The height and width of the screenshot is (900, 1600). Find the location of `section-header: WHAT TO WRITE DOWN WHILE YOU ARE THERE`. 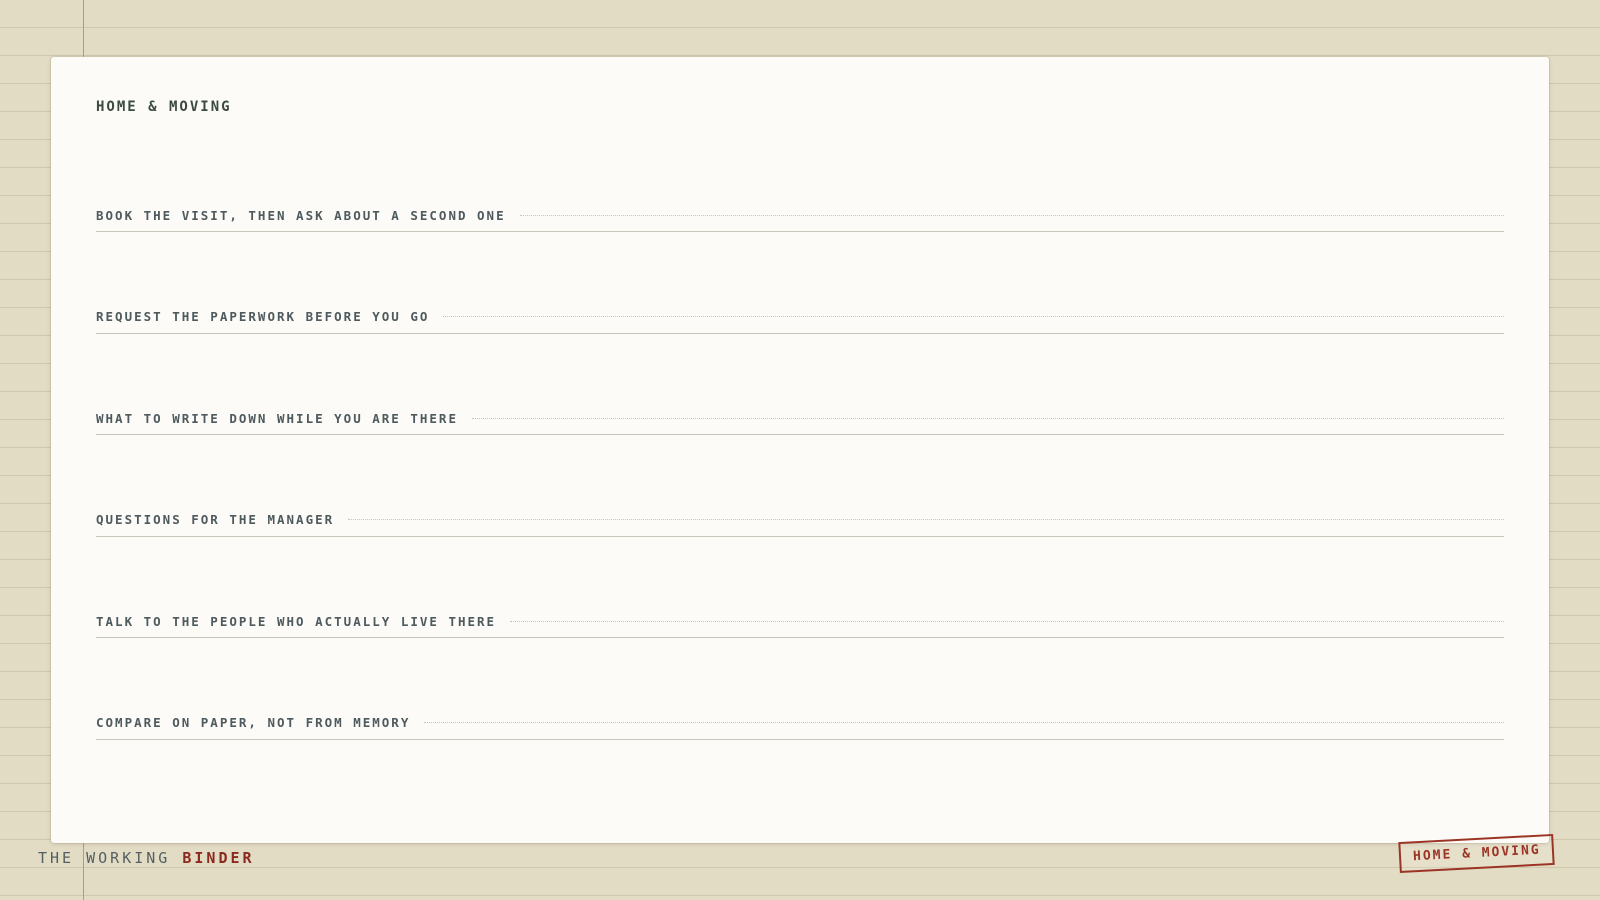

section-header: WHAT TO WRITE DOWN WHILE YOU ARE THERE is located at coordinates (800, 421).